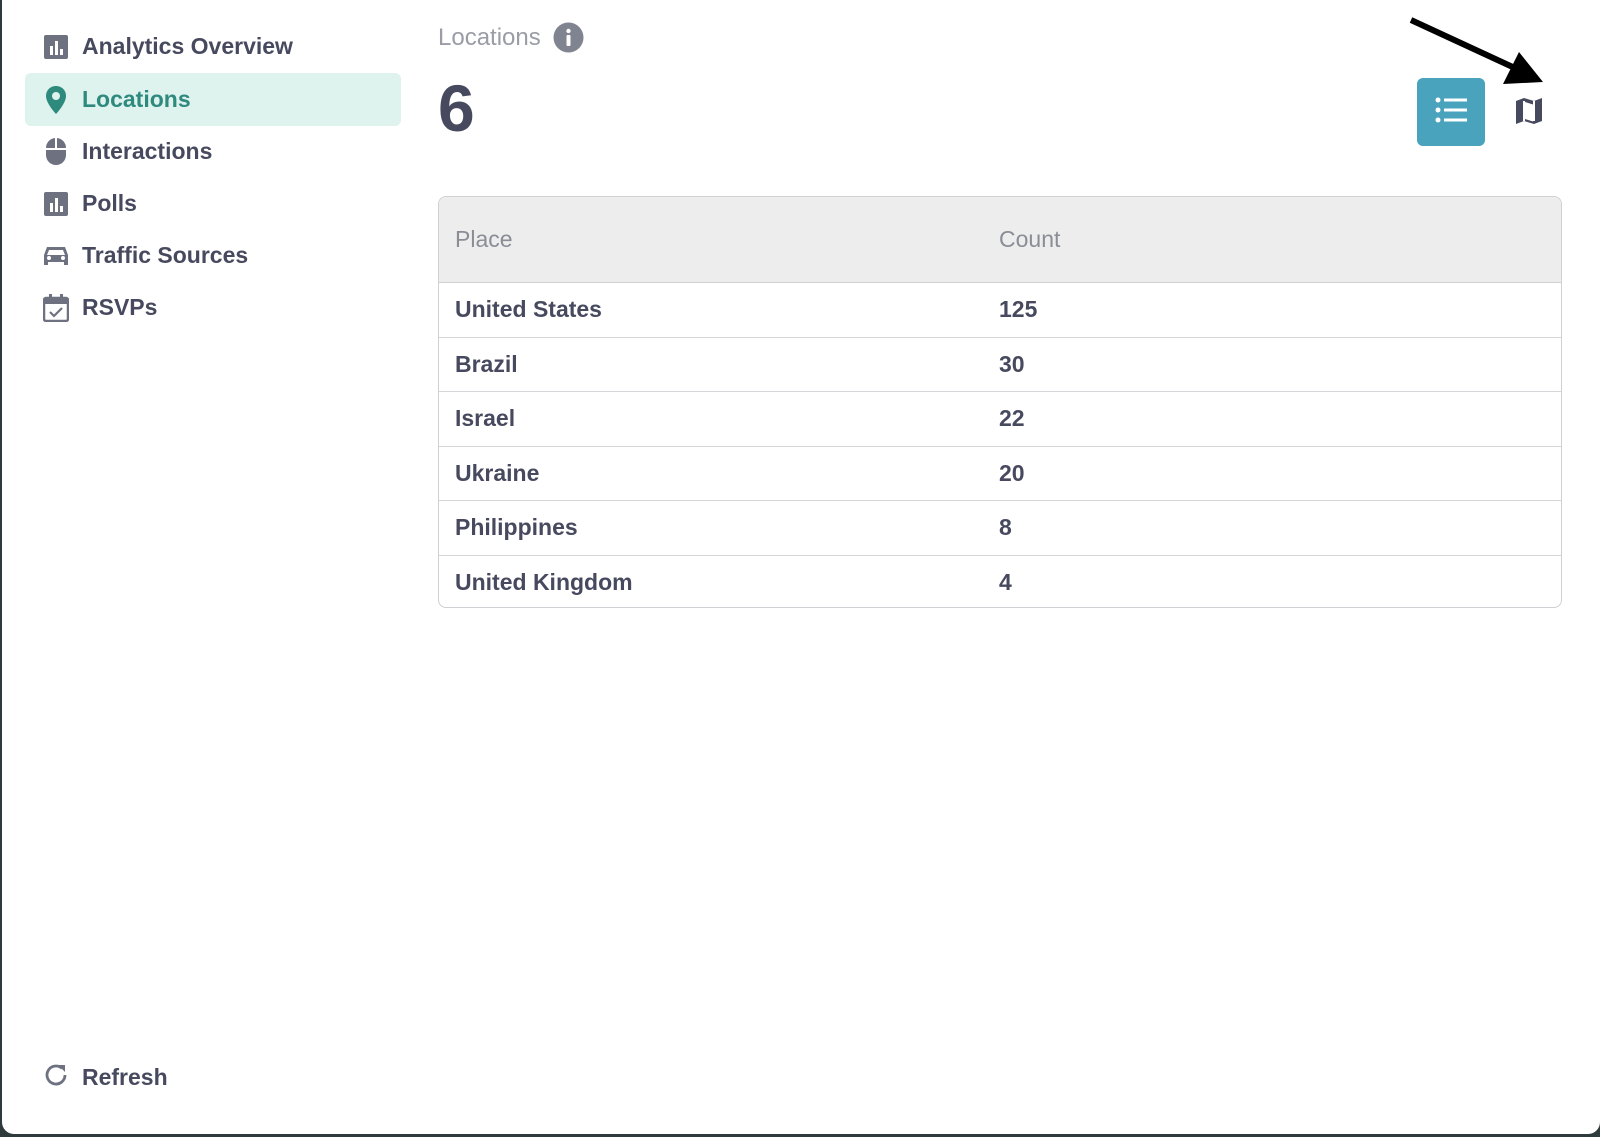  Describe the element at coordinates (484, 239) in the screenshot. I see `column-header-place: Place` at that location.